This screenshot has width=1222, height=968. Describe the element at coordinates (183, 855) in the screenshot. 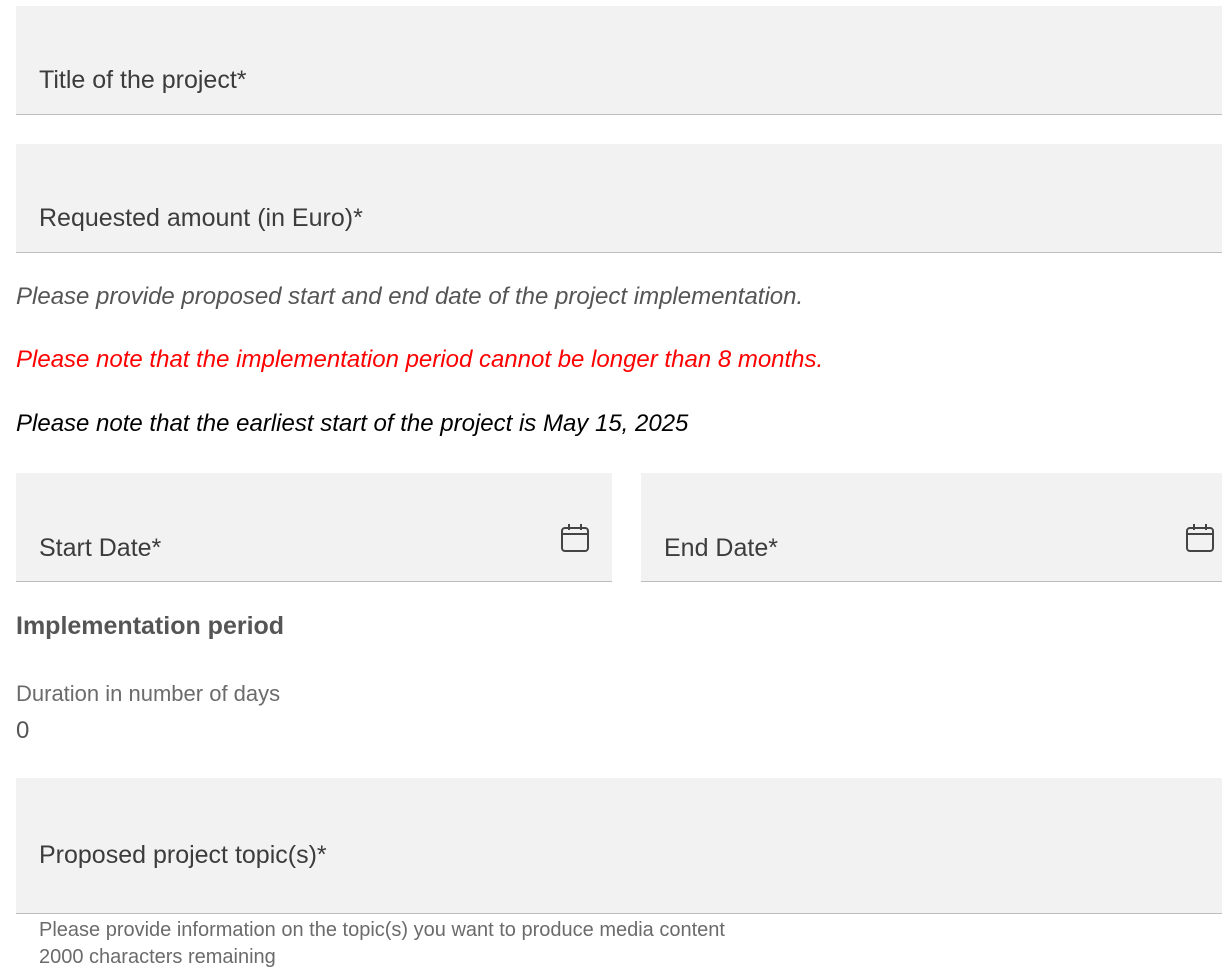

I see `project-topic-label: Proposed project topic(s)*` at that location.